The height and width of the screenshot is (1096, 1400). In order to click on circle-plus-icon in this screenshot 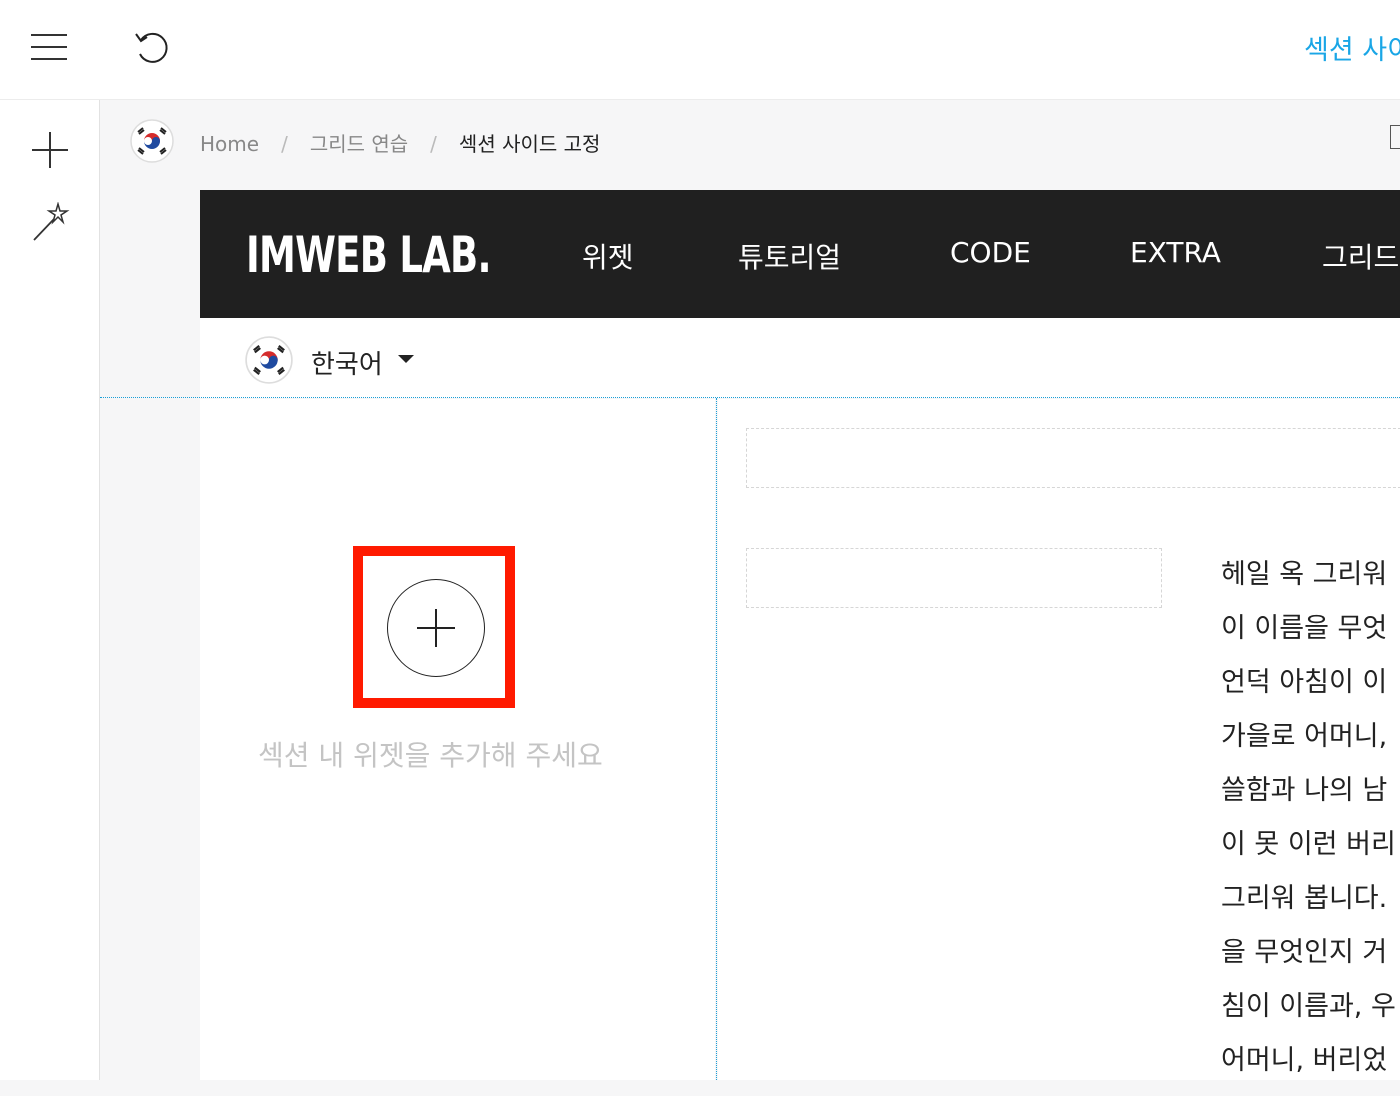, I will do `click(436, 628)`.